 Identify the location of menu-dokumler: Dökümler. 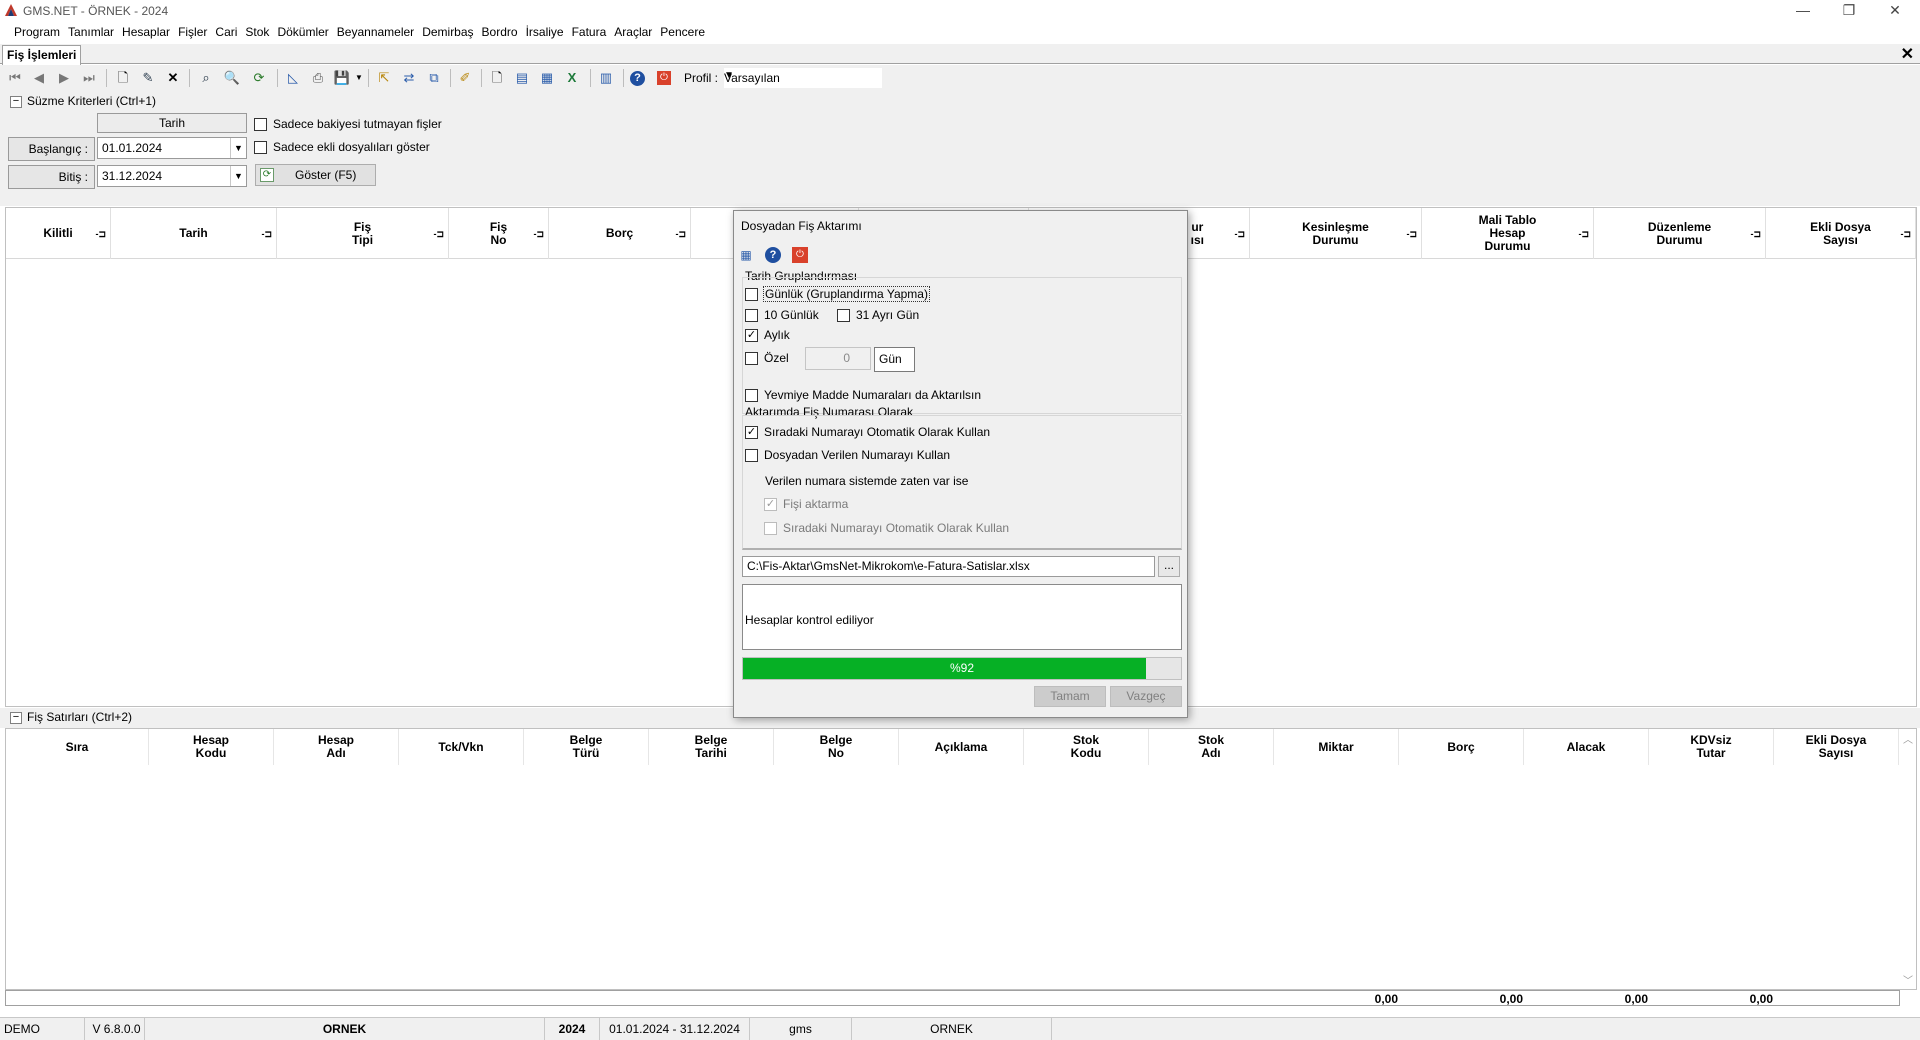
(302, 31).